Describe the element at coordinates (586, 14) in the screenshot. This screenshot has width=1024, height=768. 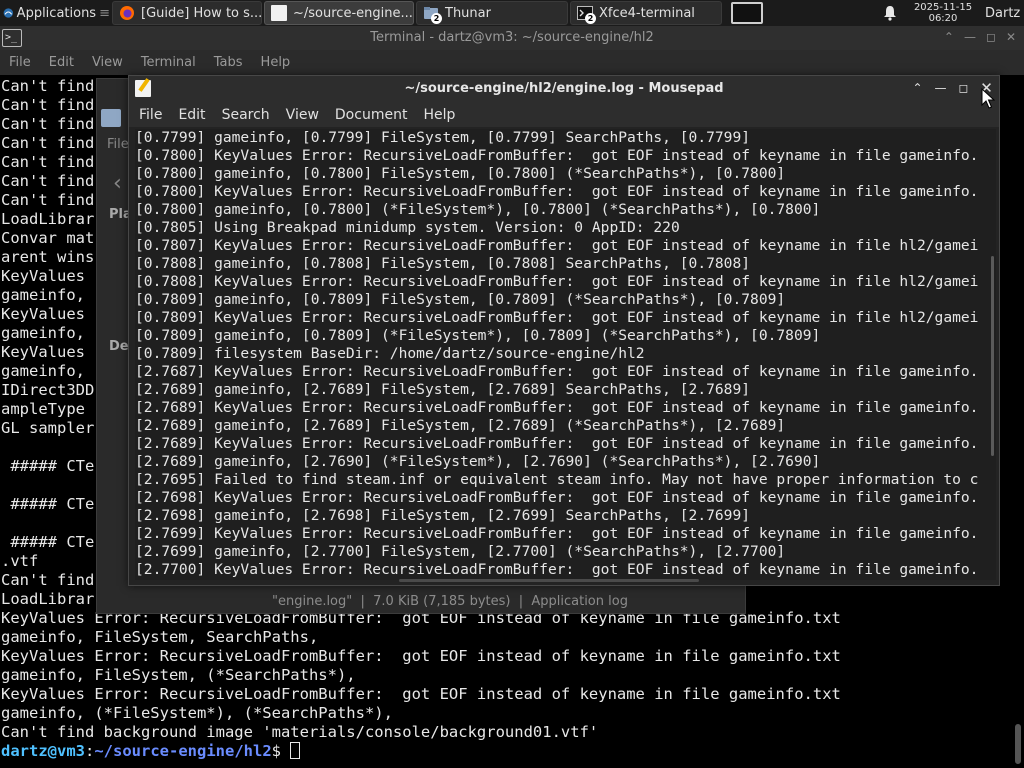
I see `terminal-icon: 2` at that location.